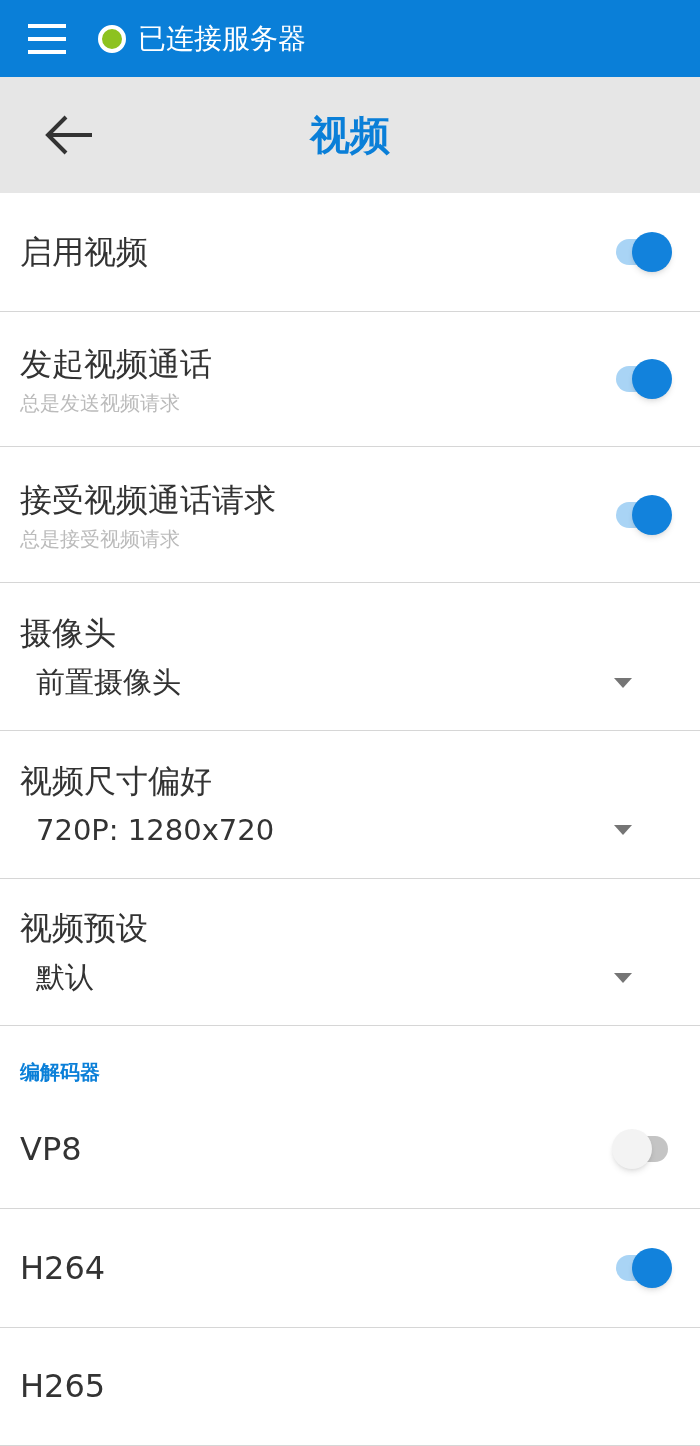 Image resolution: width=700 pixels, height=1446 pixels. I want to click on setting-title: H264, so click(63, 1268).